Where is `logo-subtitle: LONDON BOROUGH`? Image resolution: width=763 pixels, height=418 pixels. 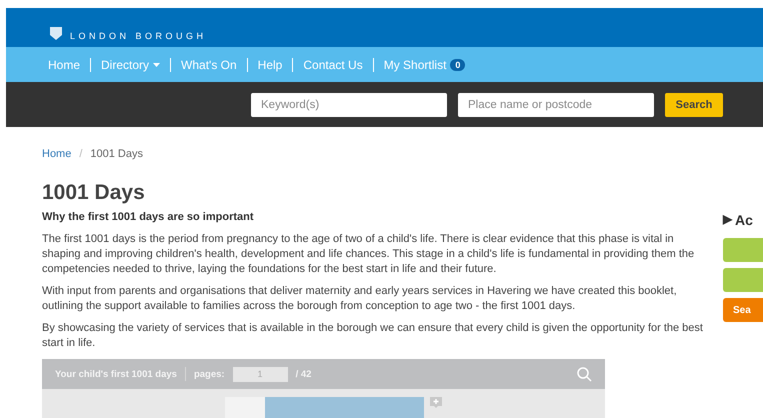
logo-subtitle: LONDON BOROUGH is located at coordinates (138, 36).